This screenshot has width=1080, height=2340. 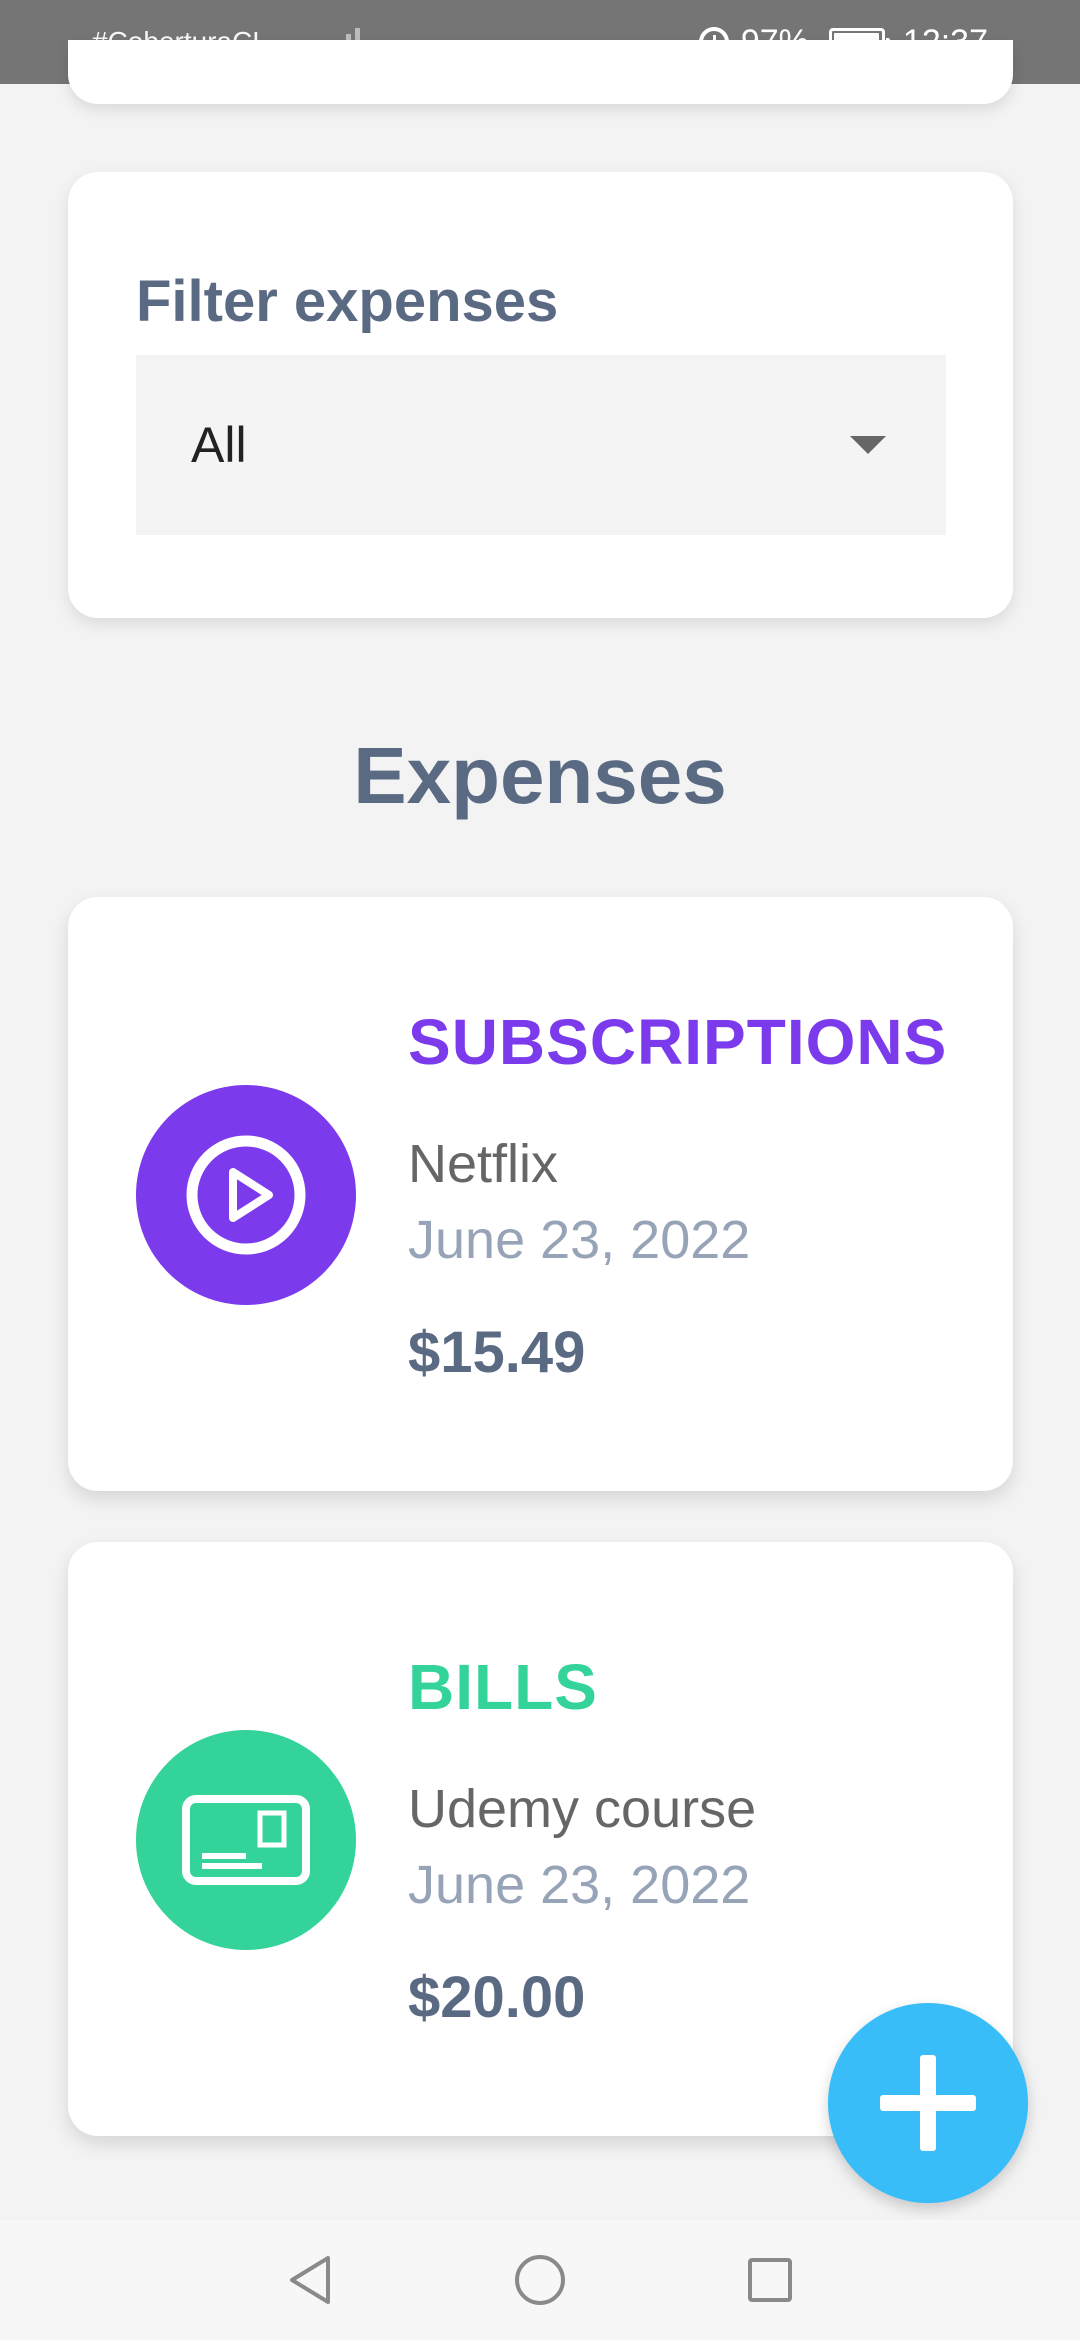 I want to click on filter-select: All, so click(x=541, y=445).